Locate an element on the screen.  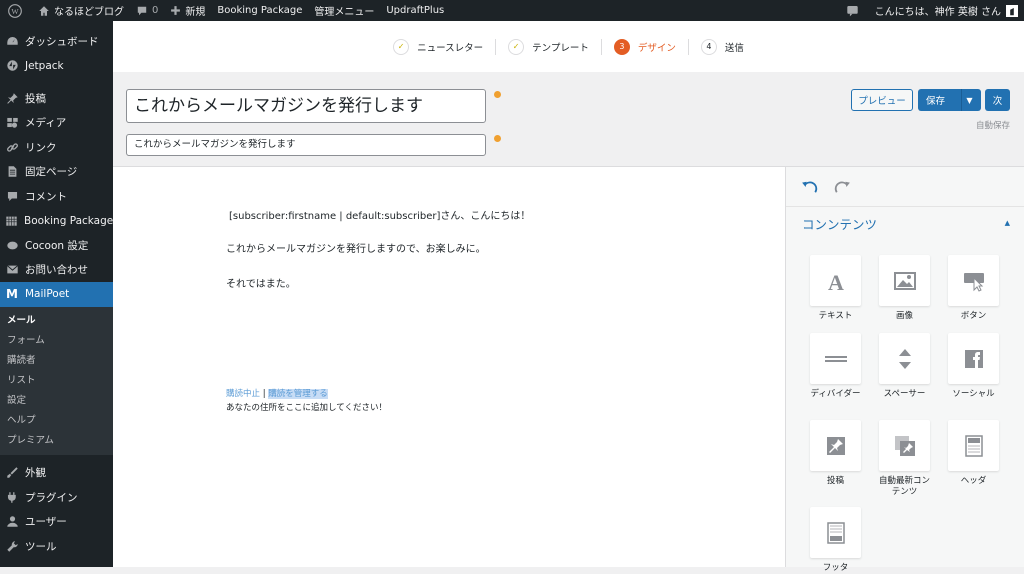
manage-subscription-link: 購読を管理する is located at coordinates (298, 394).